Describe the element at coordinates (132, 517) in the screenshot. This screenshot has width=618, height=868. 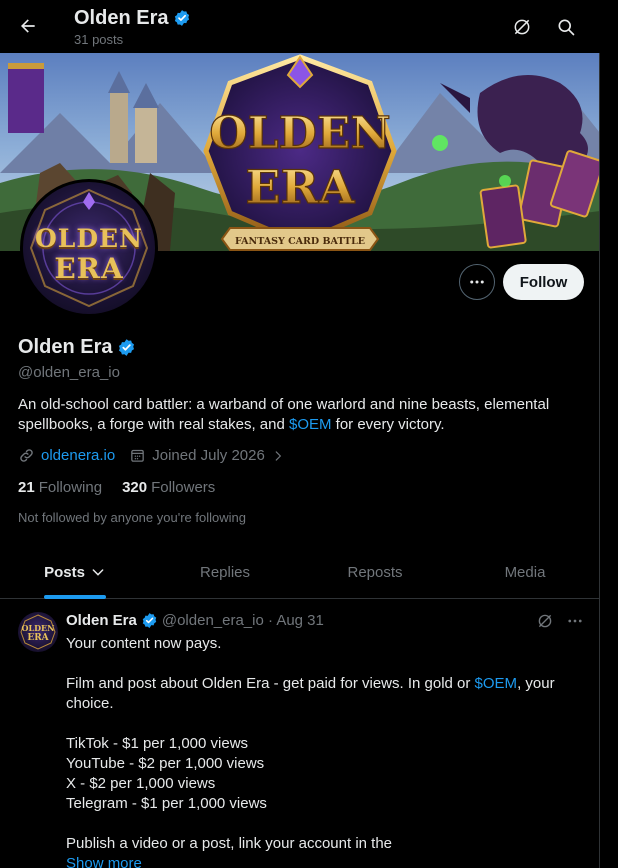
I see `not-followed-note: Not followed by anyone you're following` at that location.